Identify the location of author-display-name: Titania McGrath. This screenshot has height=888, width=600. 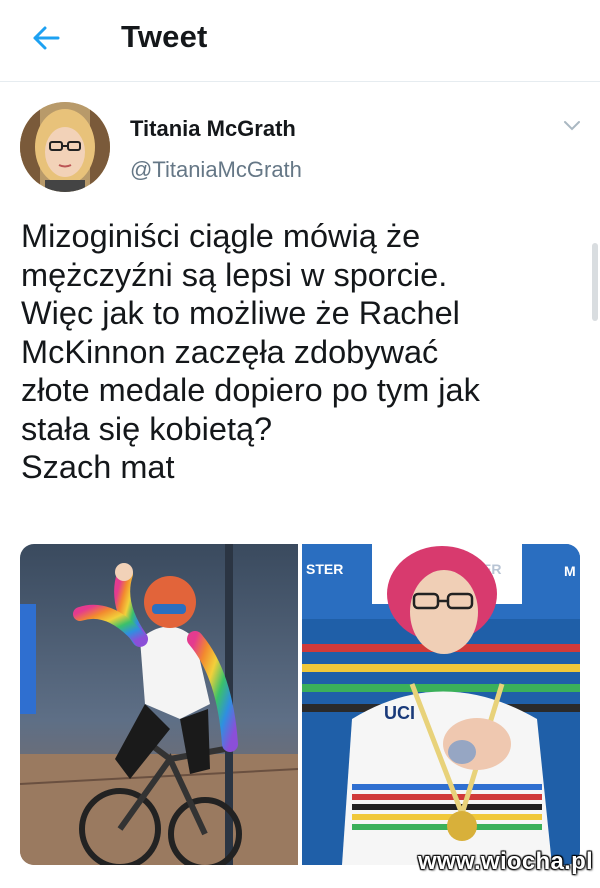
(213, 129).